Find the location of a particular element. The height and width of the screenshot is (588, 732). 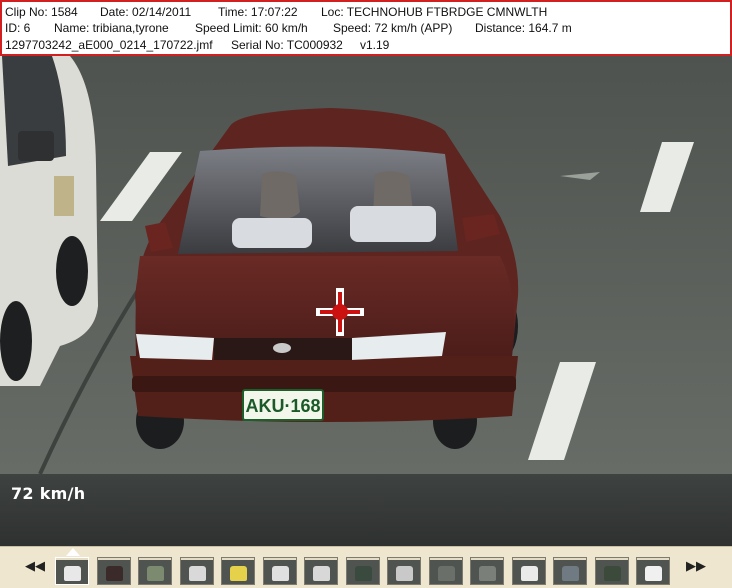

location: Loc: TECHNOHUB FTBRDGE CMNWLTH is located at coordinates (434, 12).